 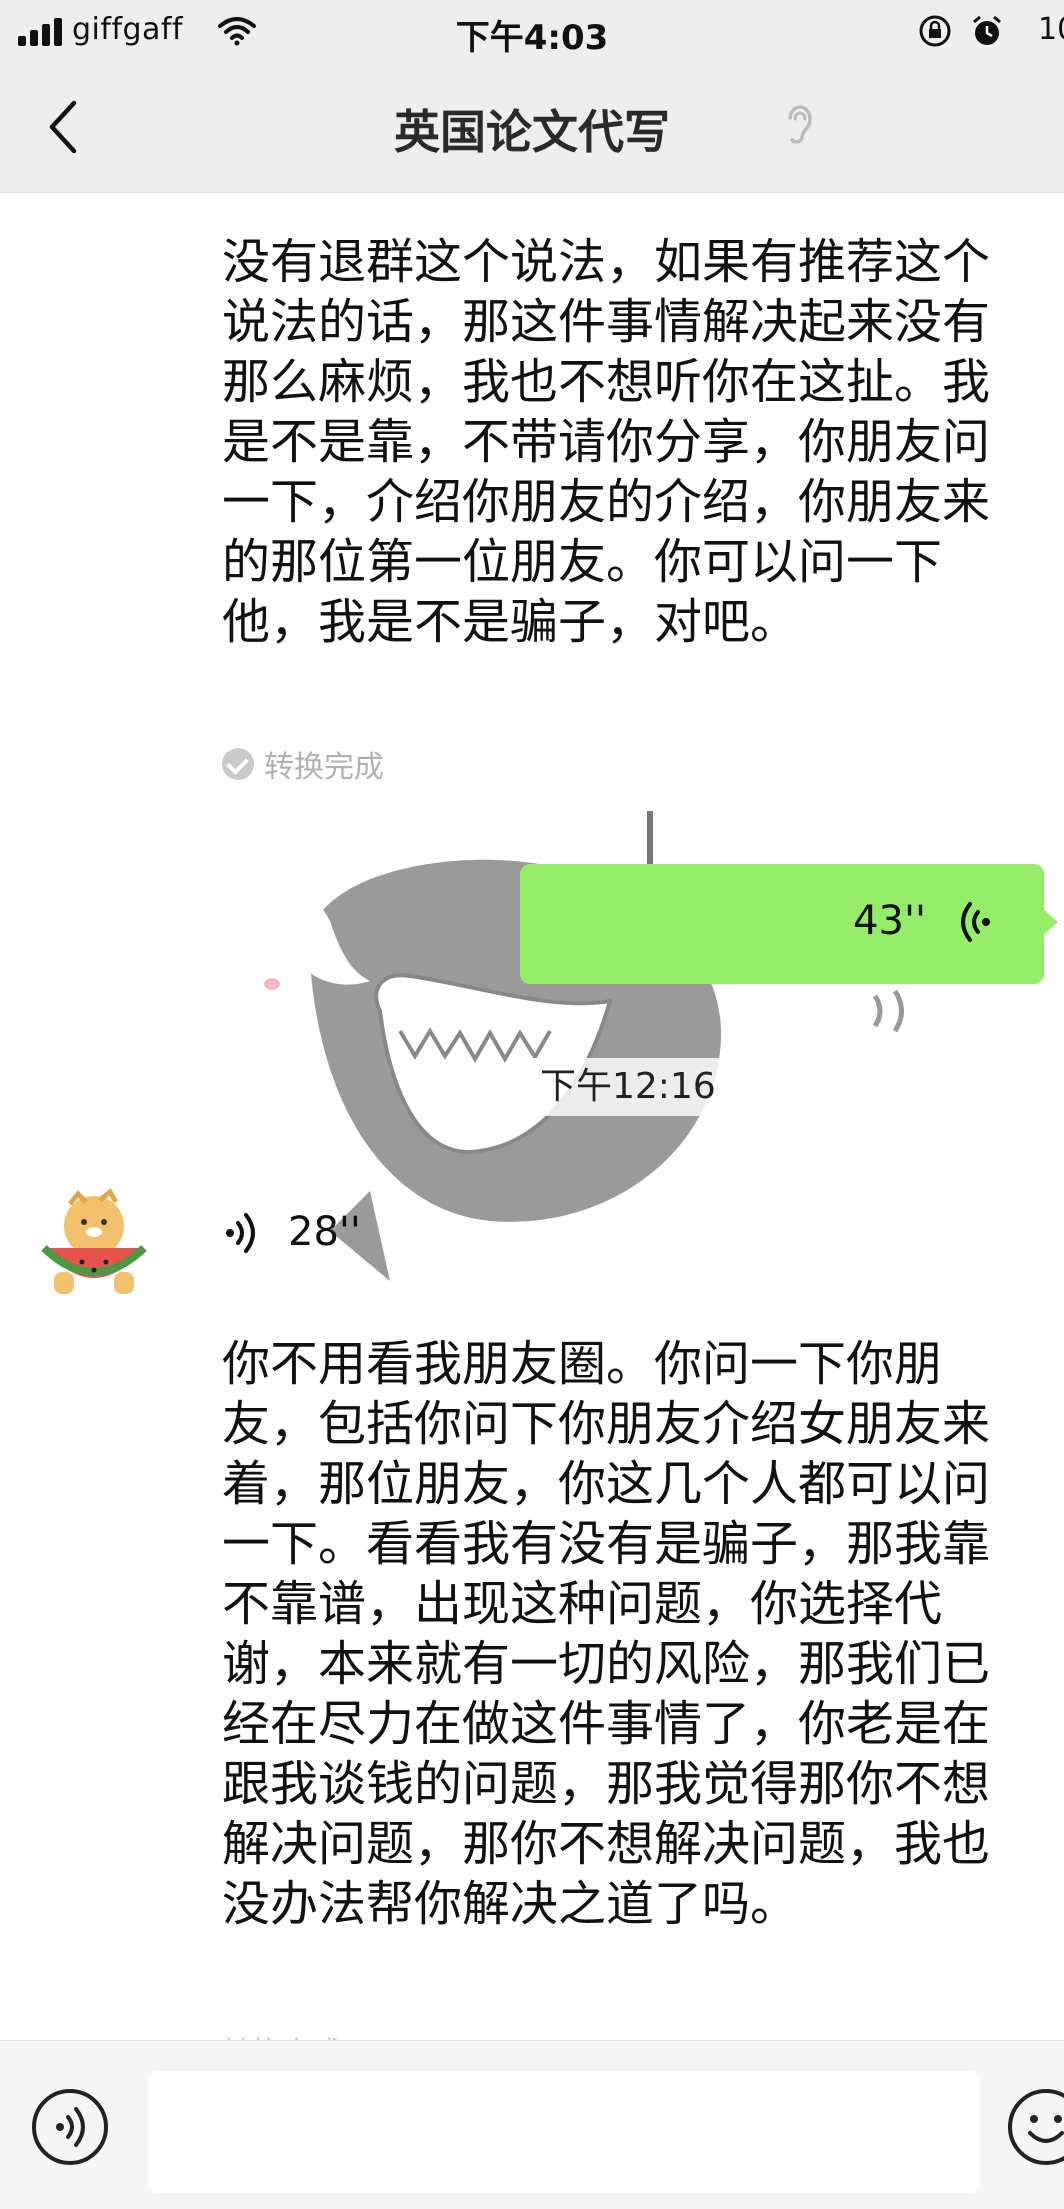 What do you see at coordinates (1035, 2127) in the screenshot?
I see `emoji-icon` at bounding box center [1035, 2127].